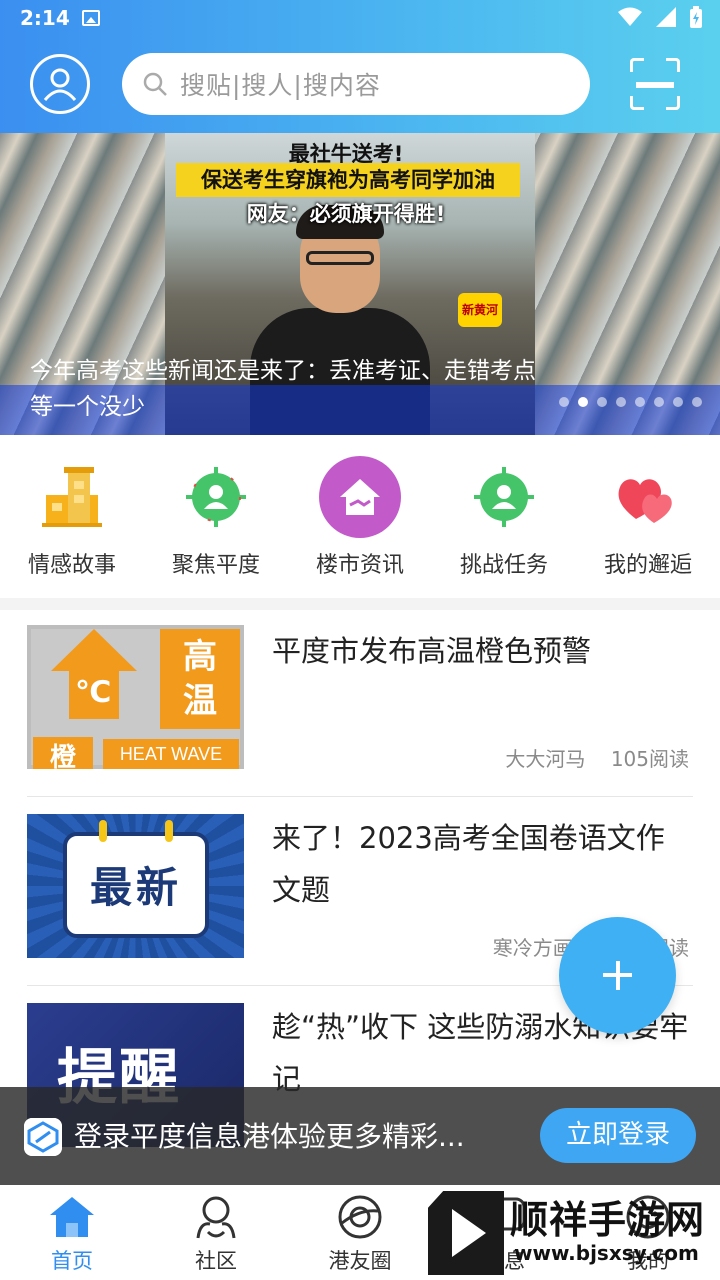 This screenshot has width=720, height=1280. What do you see at coordinates (696, 17) in the screenshot?
I see `battery-icon` at bounding box center [696, 17].